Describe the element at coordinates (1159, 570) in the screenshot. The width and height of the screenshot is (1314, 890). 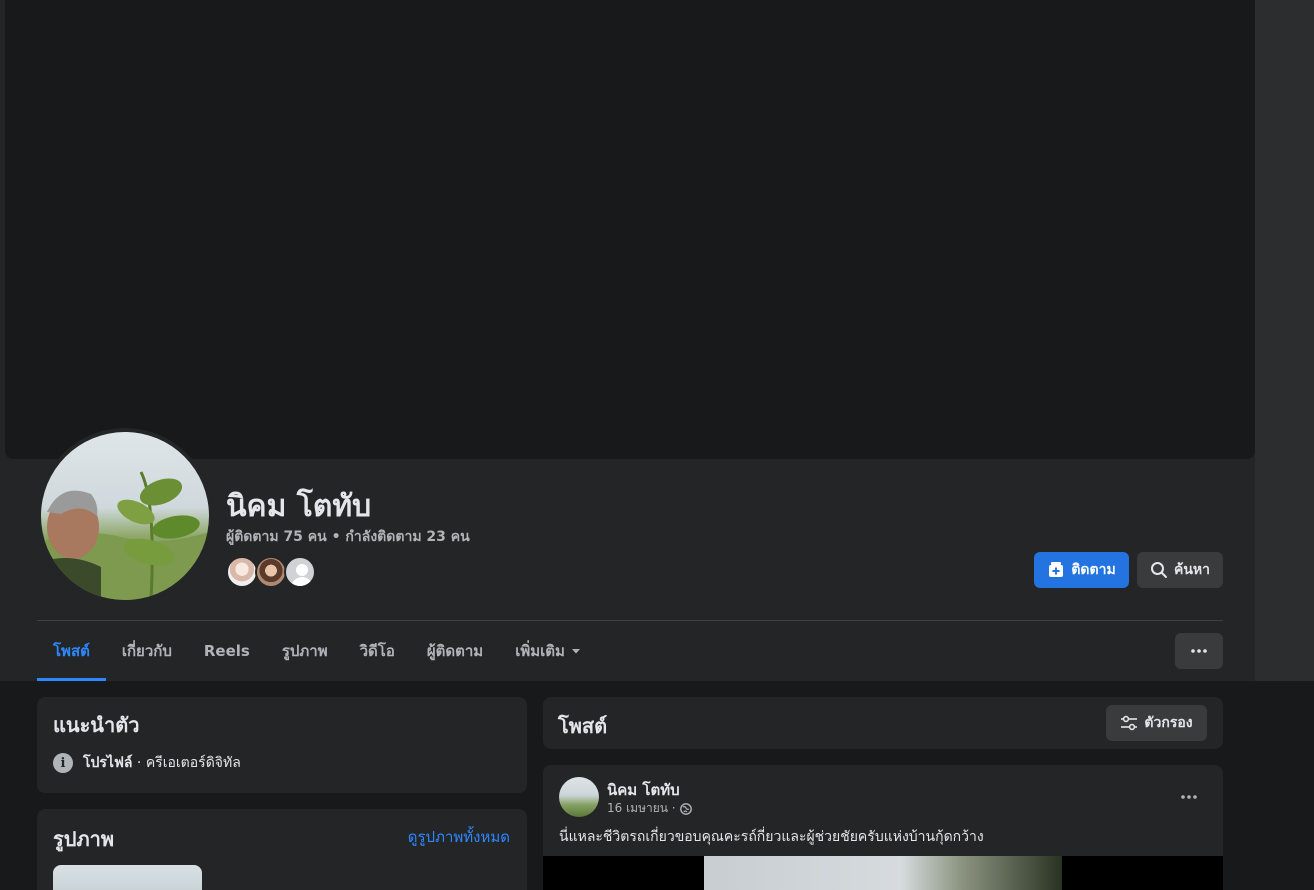
I see `search-icon` at that location.